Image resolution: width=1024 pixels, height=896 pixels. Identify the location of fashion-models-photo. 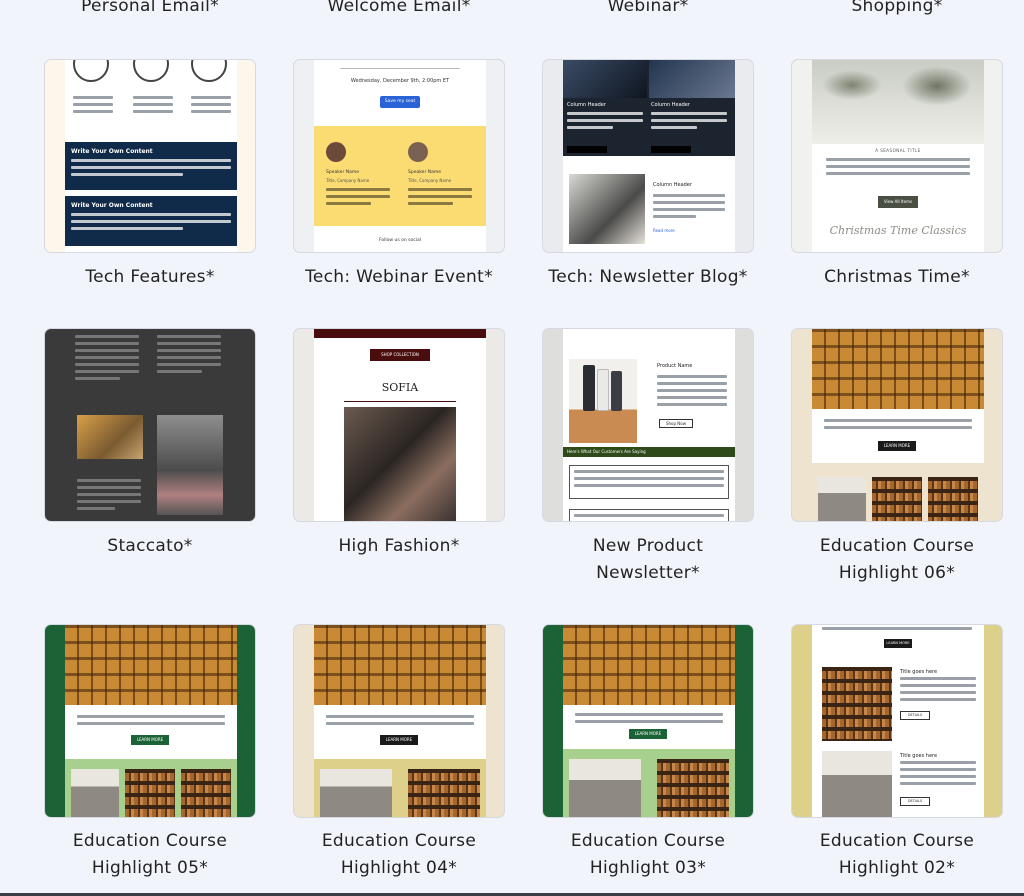
(400, 464).